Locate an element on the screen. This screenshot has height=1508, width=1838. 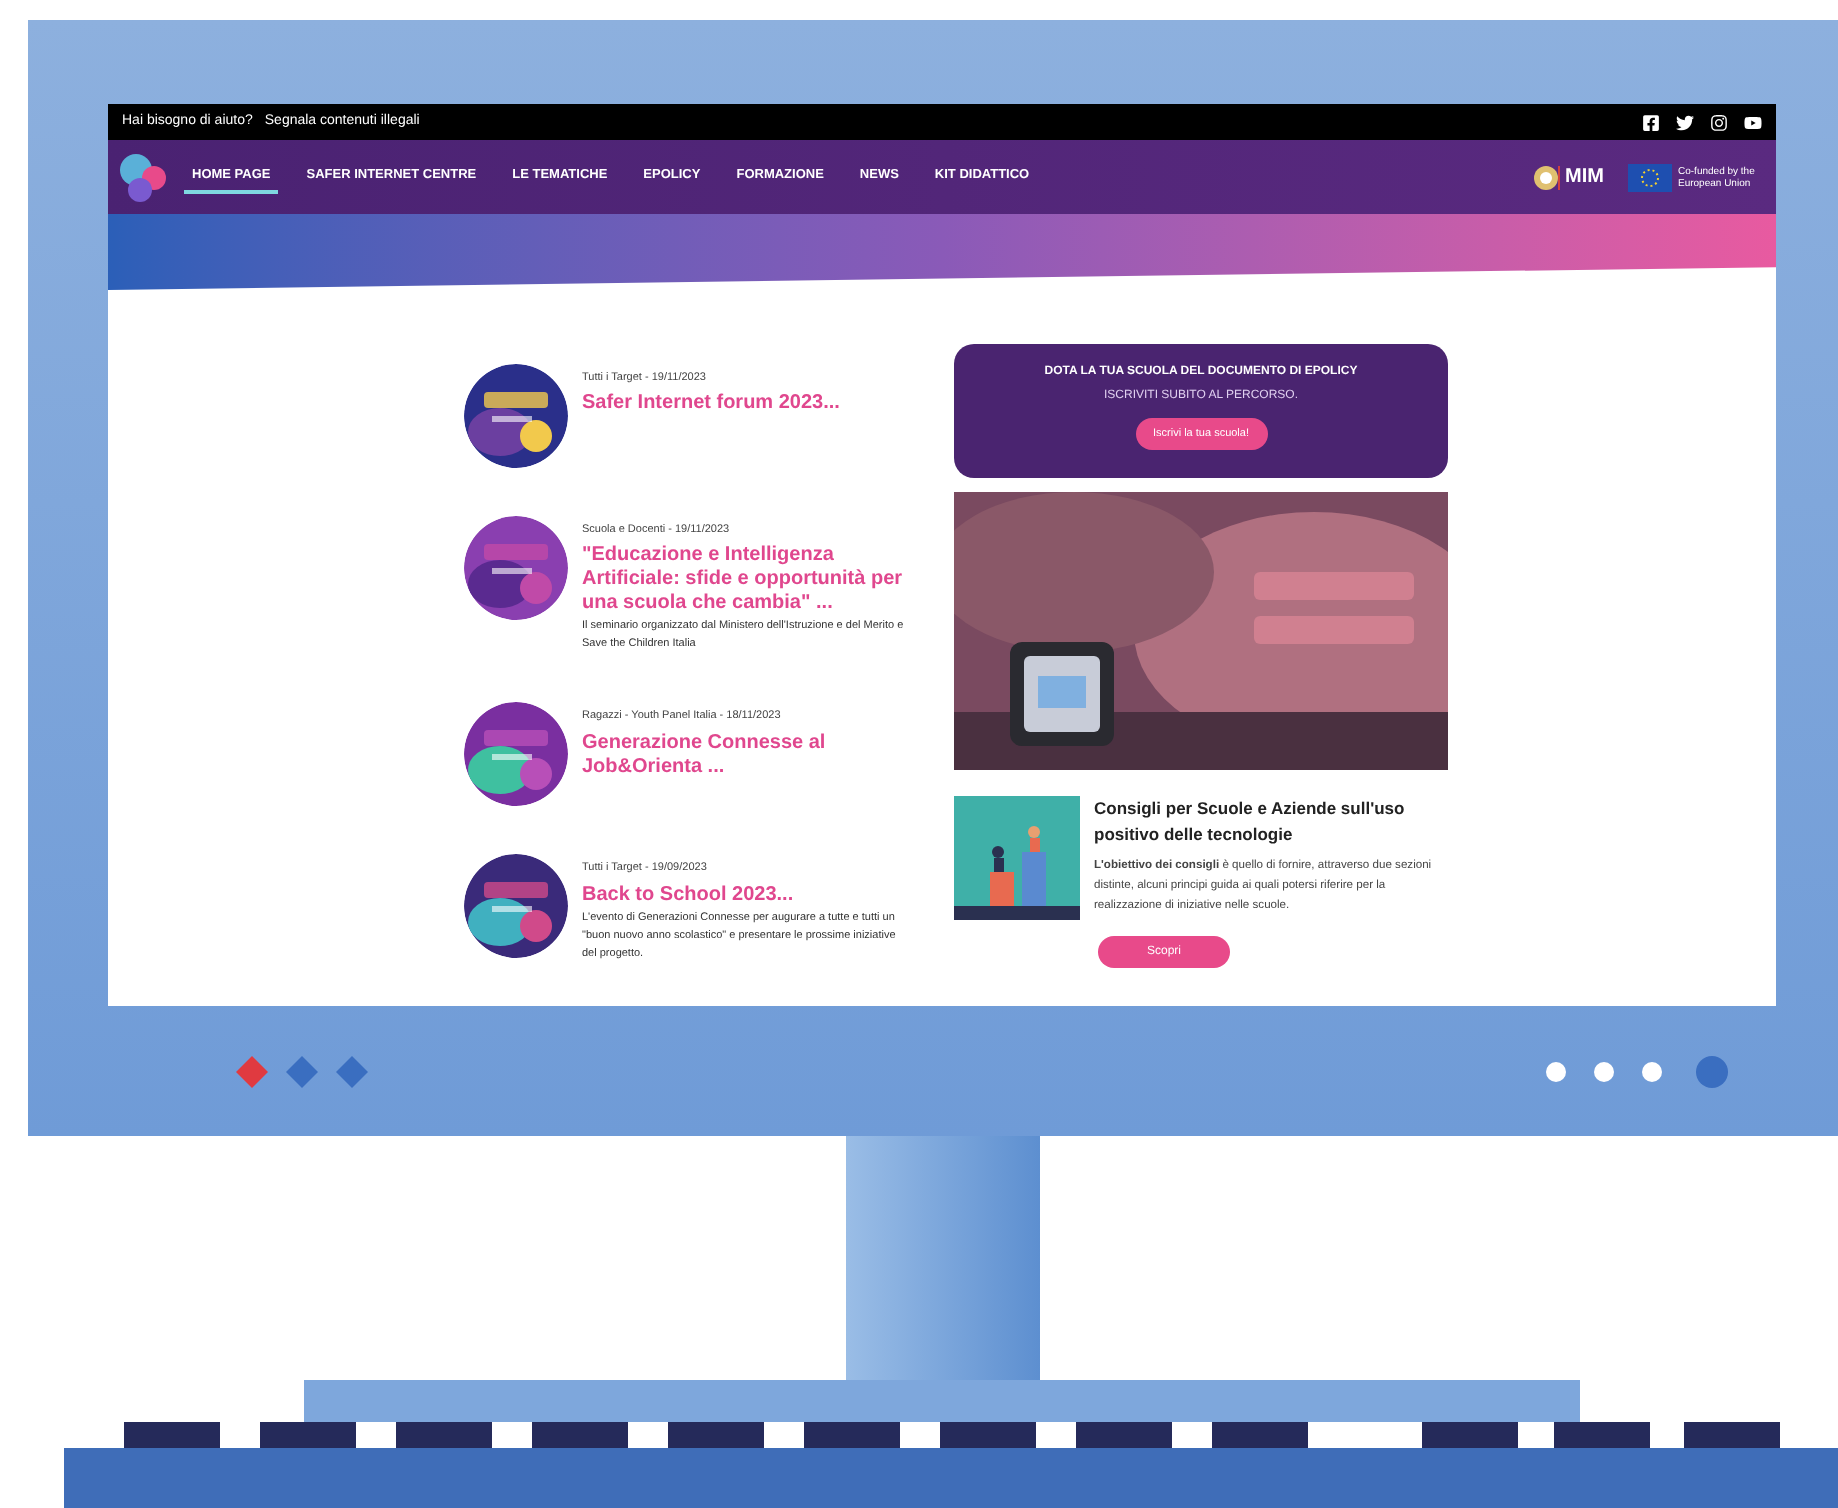
partner-logo-text: MIM is located at coordinates (1584, 178).